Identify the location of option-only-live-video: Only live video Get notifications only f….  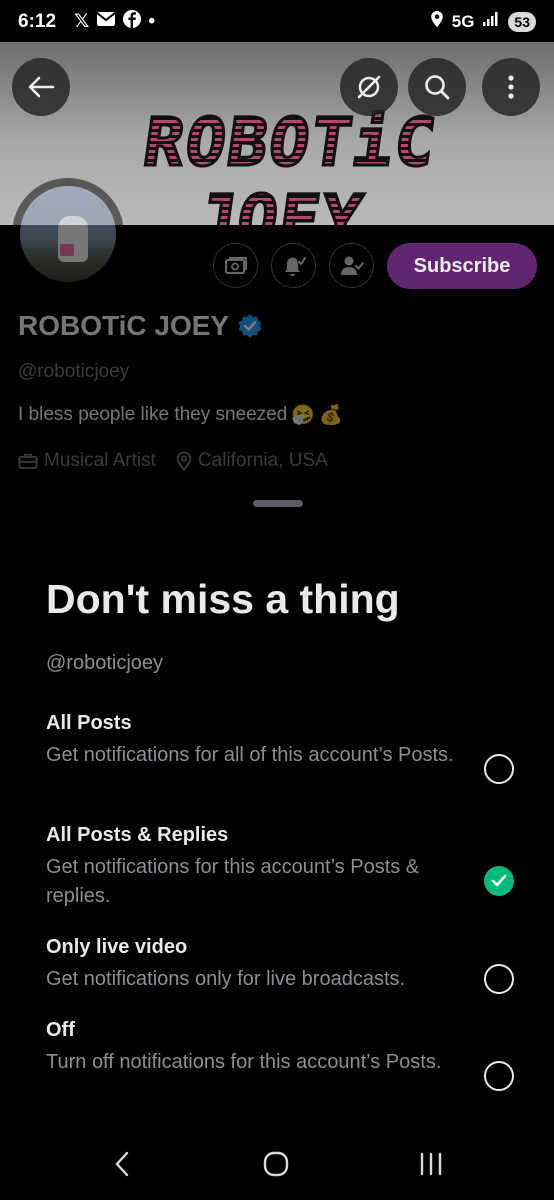
(281, 965).